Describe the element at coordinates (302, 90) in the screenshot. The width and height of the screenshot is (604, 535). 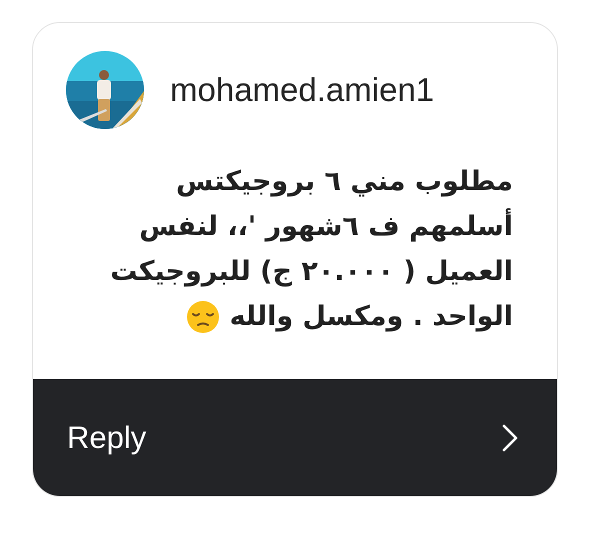
I see `username: mohamed.amien1` at that location.